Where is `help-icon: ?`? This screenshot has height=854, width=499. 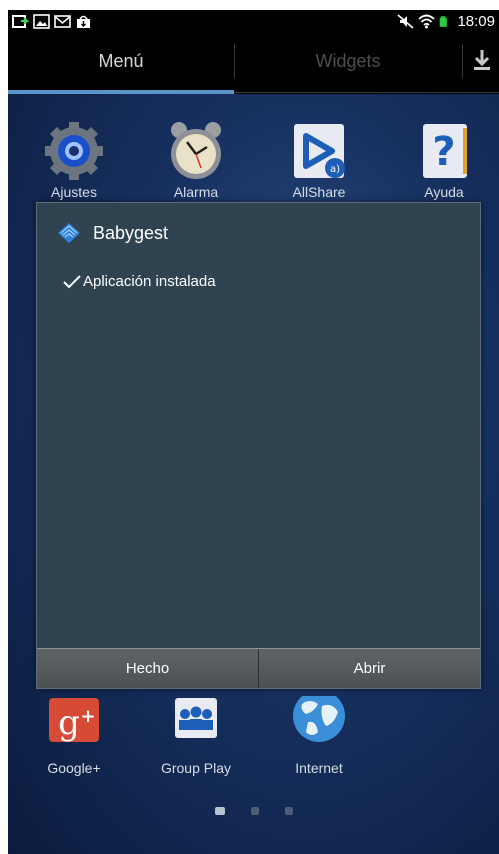
help-icon: ? is located at coordinates (445, 151).